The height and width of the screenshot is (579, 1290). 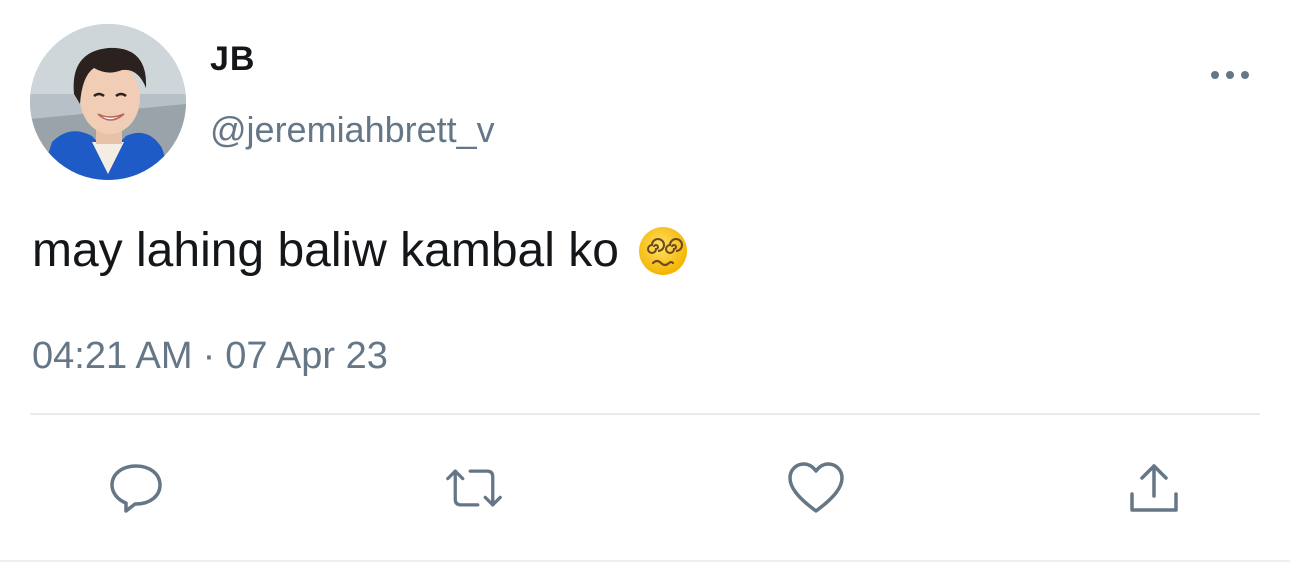 What do you see at coordinates (232, 59) in the screenshot?
I see `display-name: JB` at bounding box center [232, 59].